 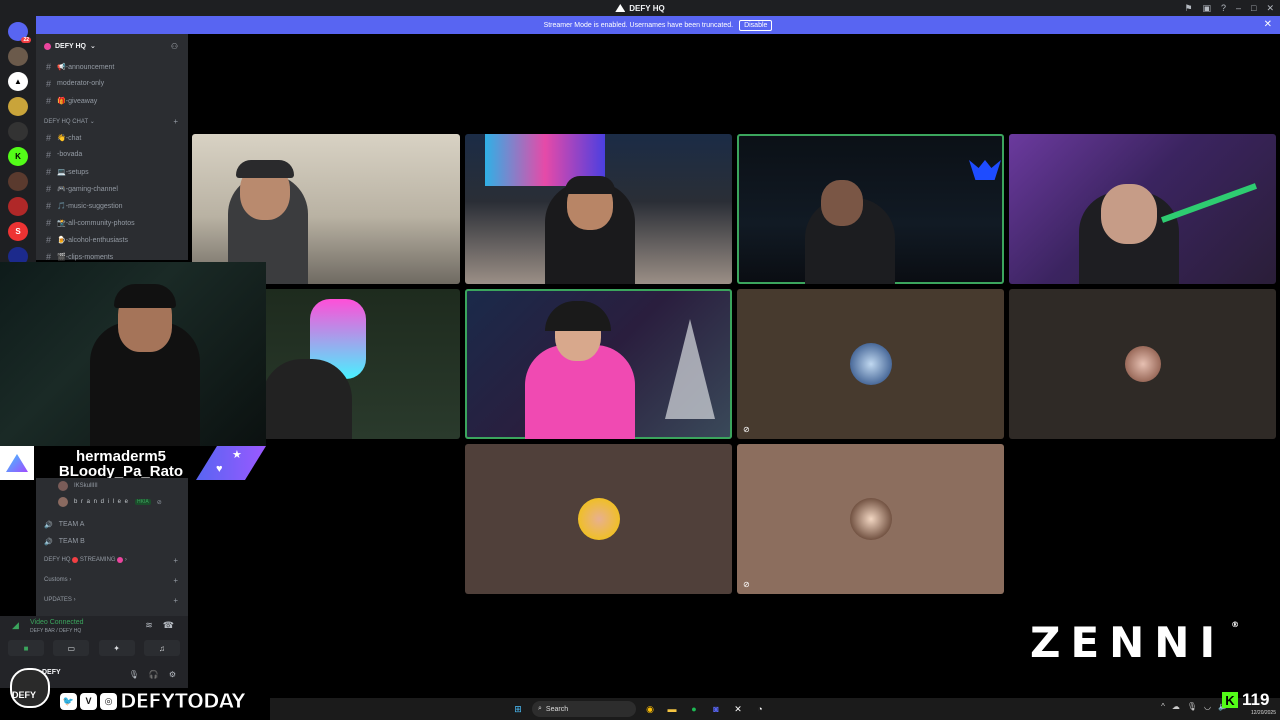 What do you see at coordinates (112, 154) in the screenshot?
I see `channel-bovada: # -bovada` at bounding box center [112, 154].